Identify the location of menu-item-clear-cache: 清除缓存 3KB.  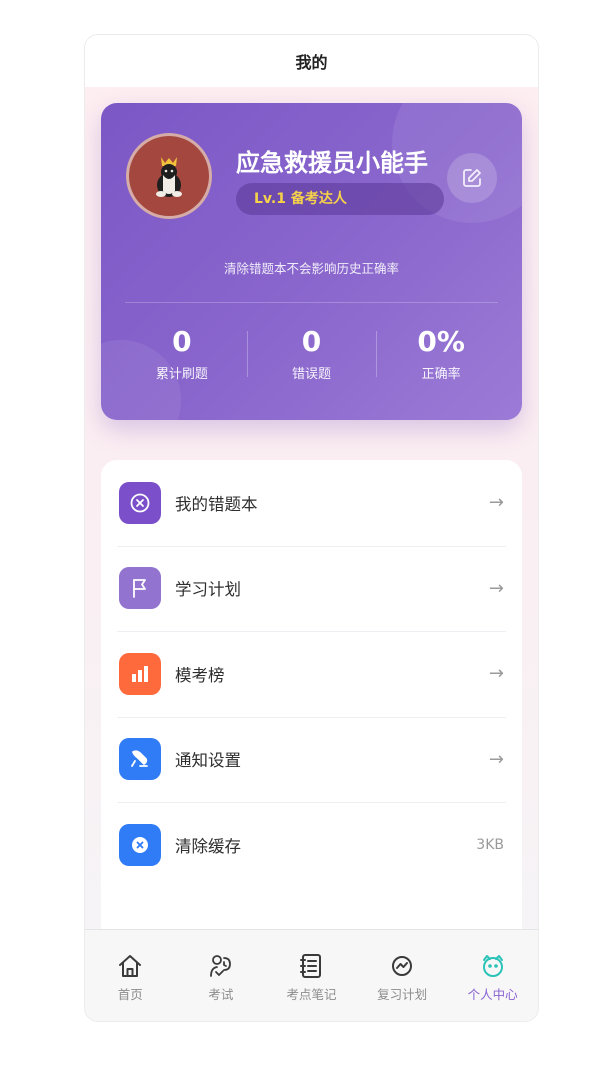
(311, 845).